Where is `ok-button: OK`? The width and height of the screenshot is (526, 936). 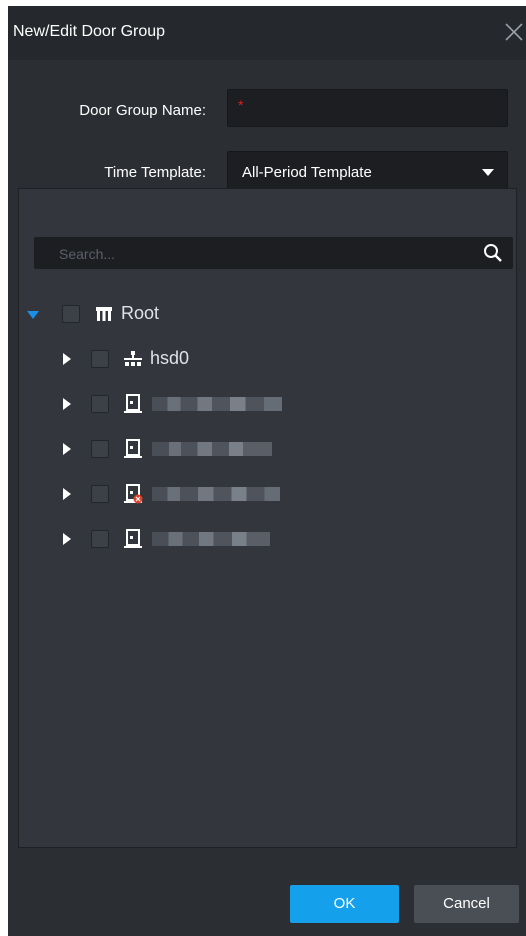 ok-button: OK is located at coordinates (344, 904).